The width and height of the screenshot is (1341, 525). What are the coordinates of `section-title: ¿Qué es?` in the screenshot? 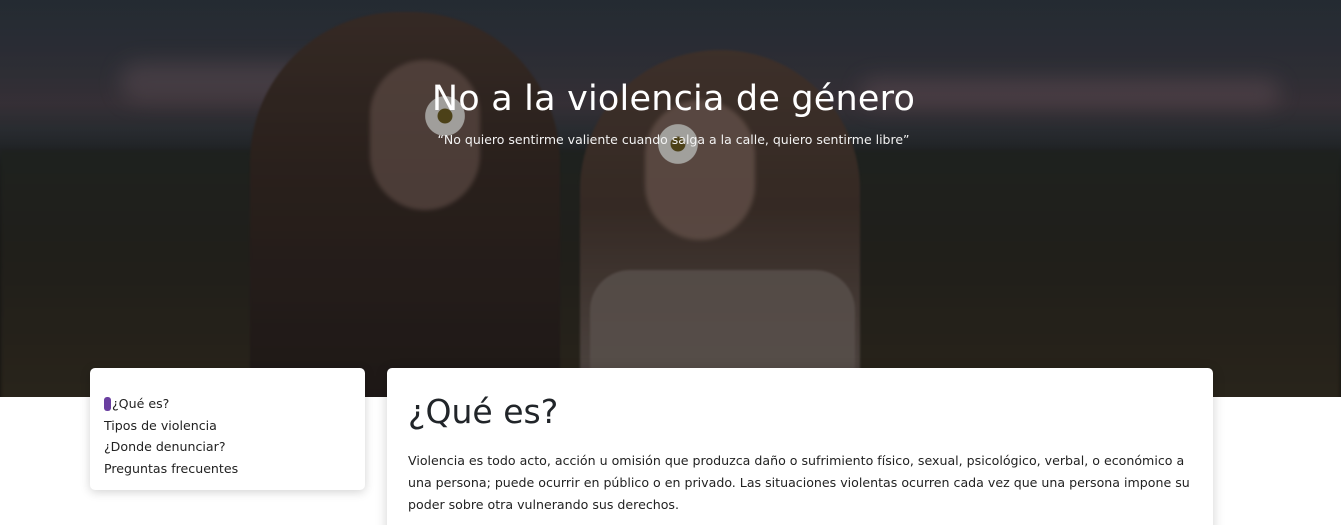 It's located at (483, 411).